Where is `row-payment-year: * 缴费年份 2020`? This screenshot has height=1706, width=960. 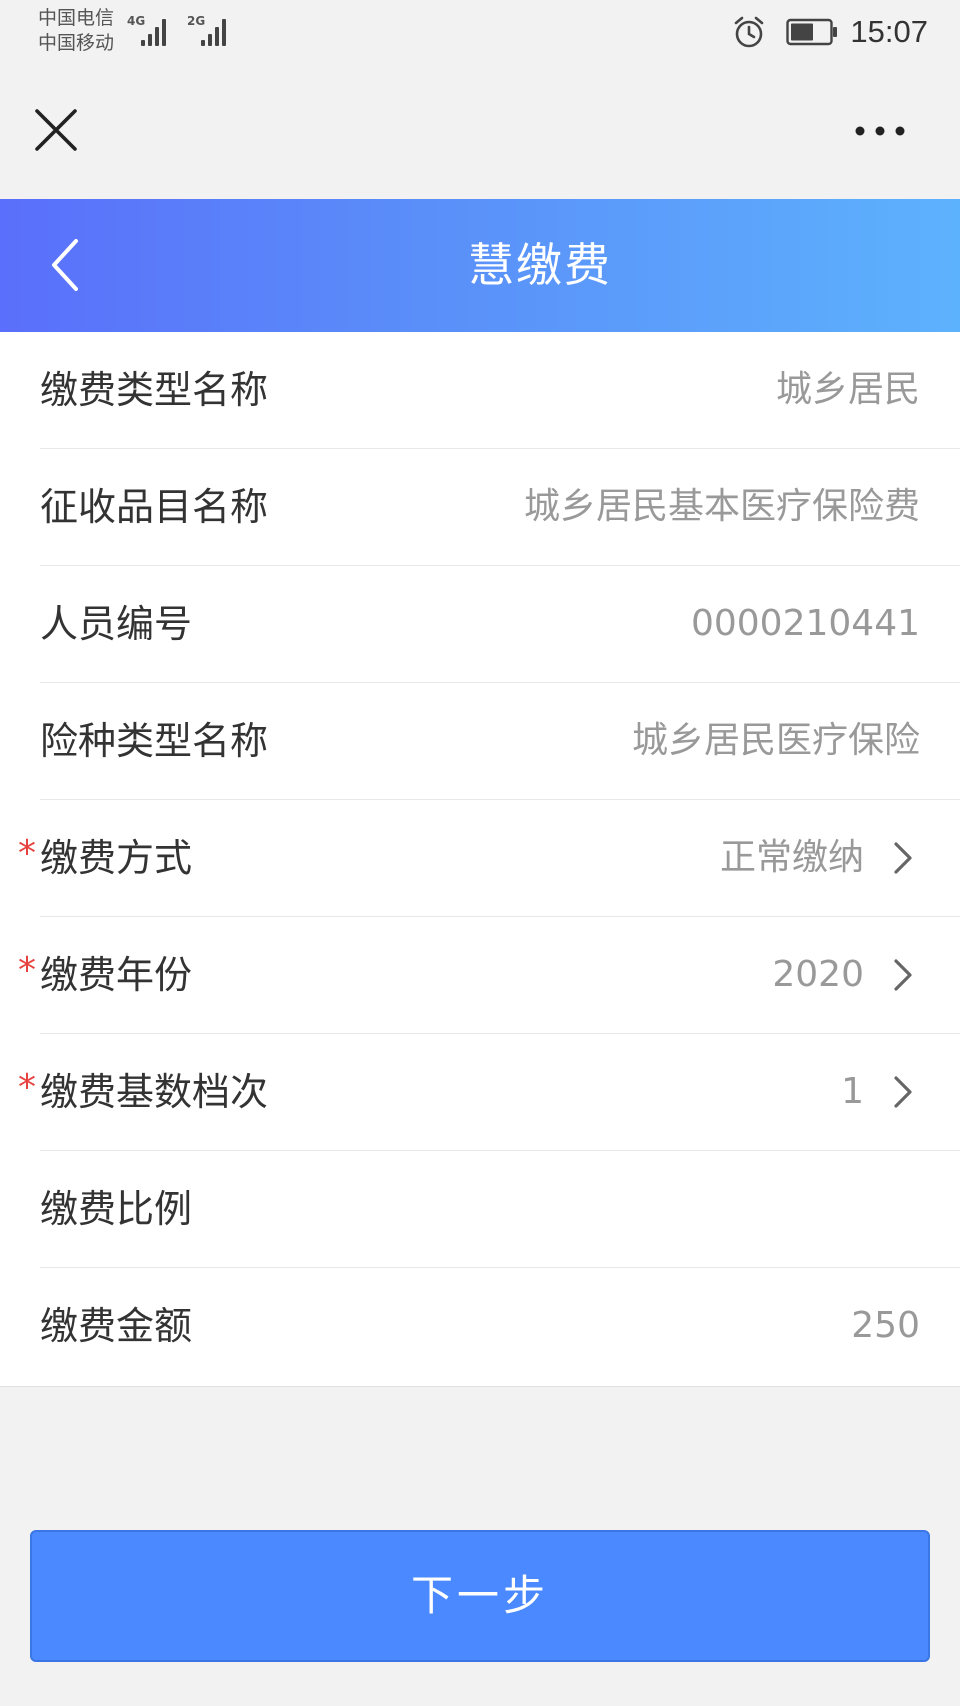 row-payment-year: * 缴费年份 2020 is located at coordinates (489, 975).